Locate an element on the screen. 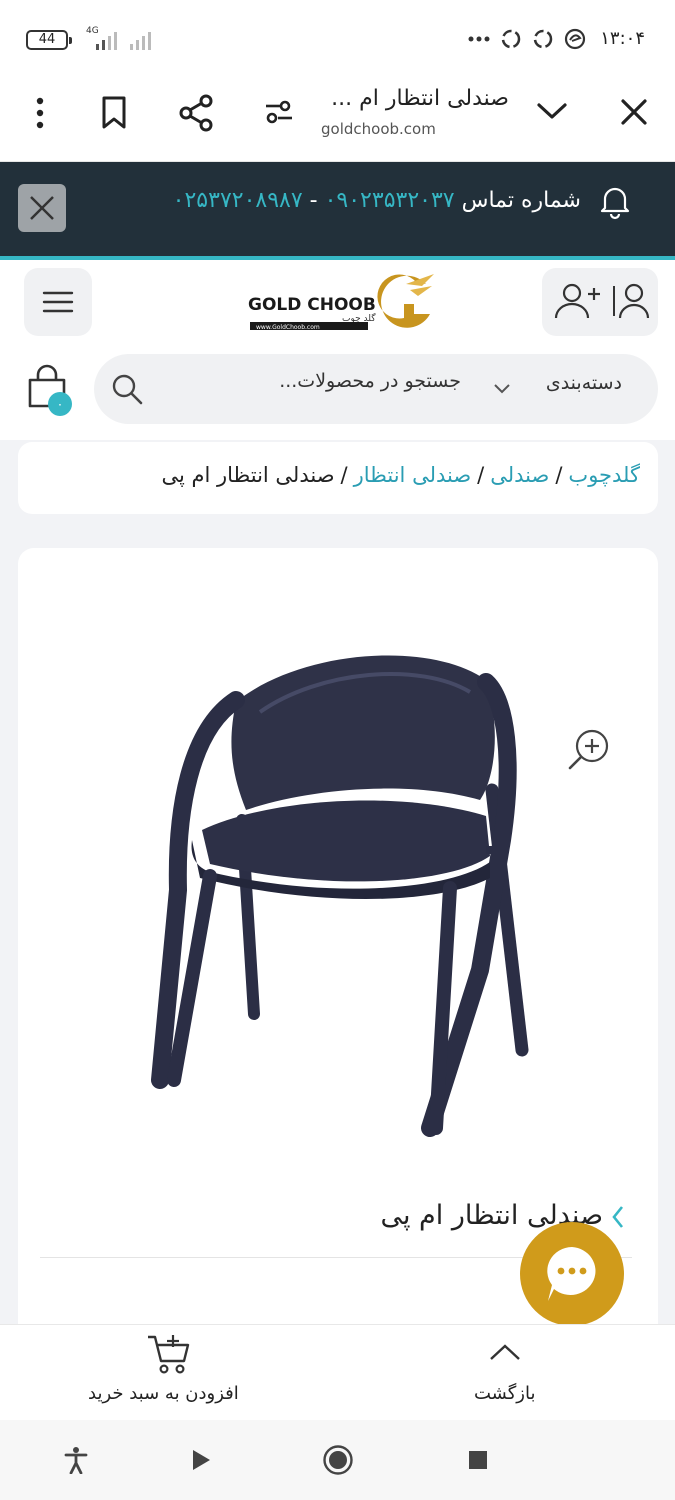 The width and height of the screenshot is (675, 1500). category-dropdown: دسته‌بندی is located at coordinates (557, 389).